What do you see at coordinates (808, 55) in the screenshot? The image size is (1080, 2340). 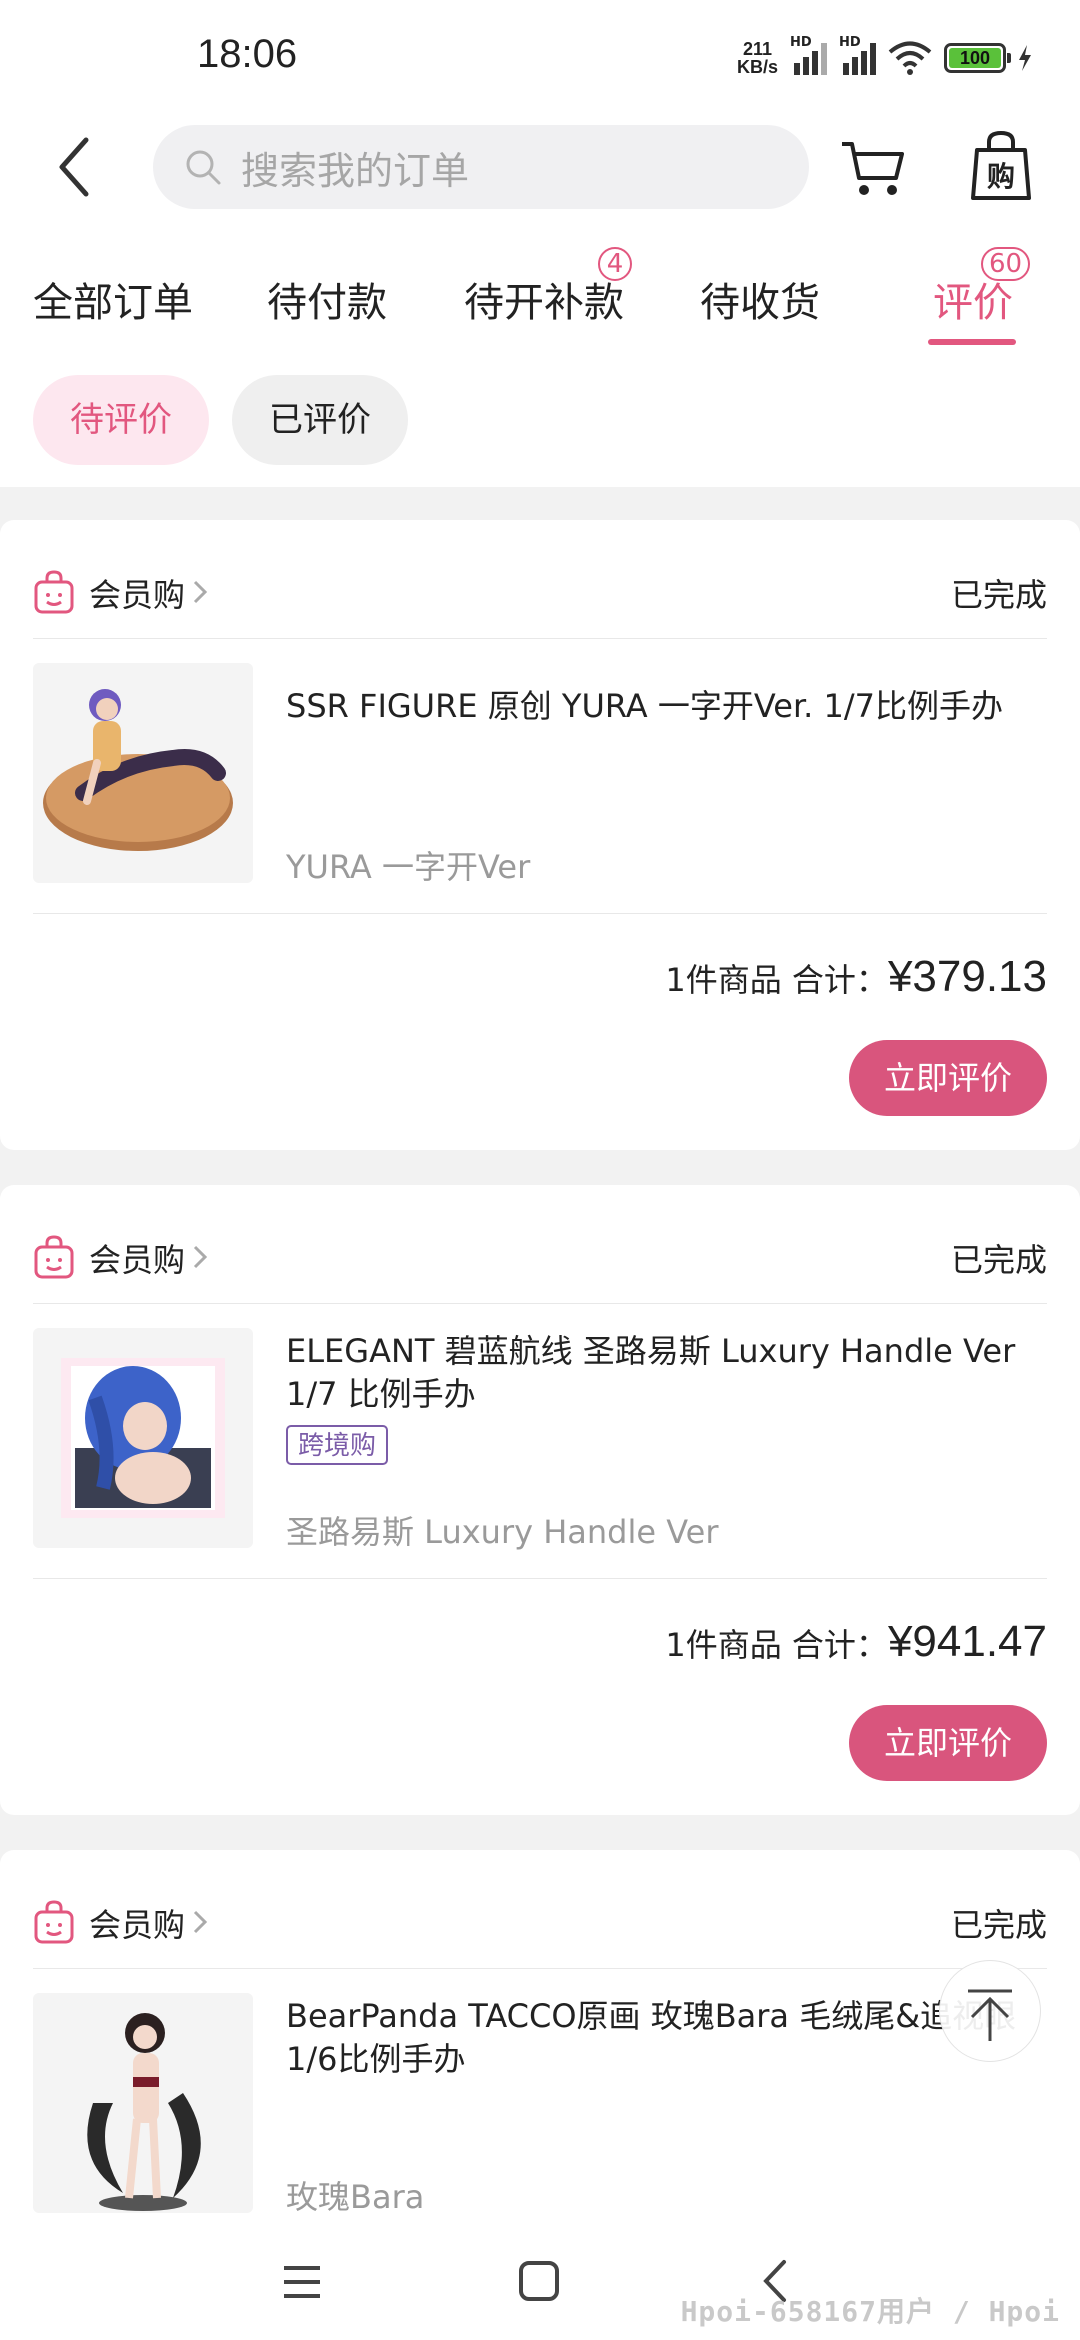 I see `signal-icon: HD` at bounding box center [808, 55].